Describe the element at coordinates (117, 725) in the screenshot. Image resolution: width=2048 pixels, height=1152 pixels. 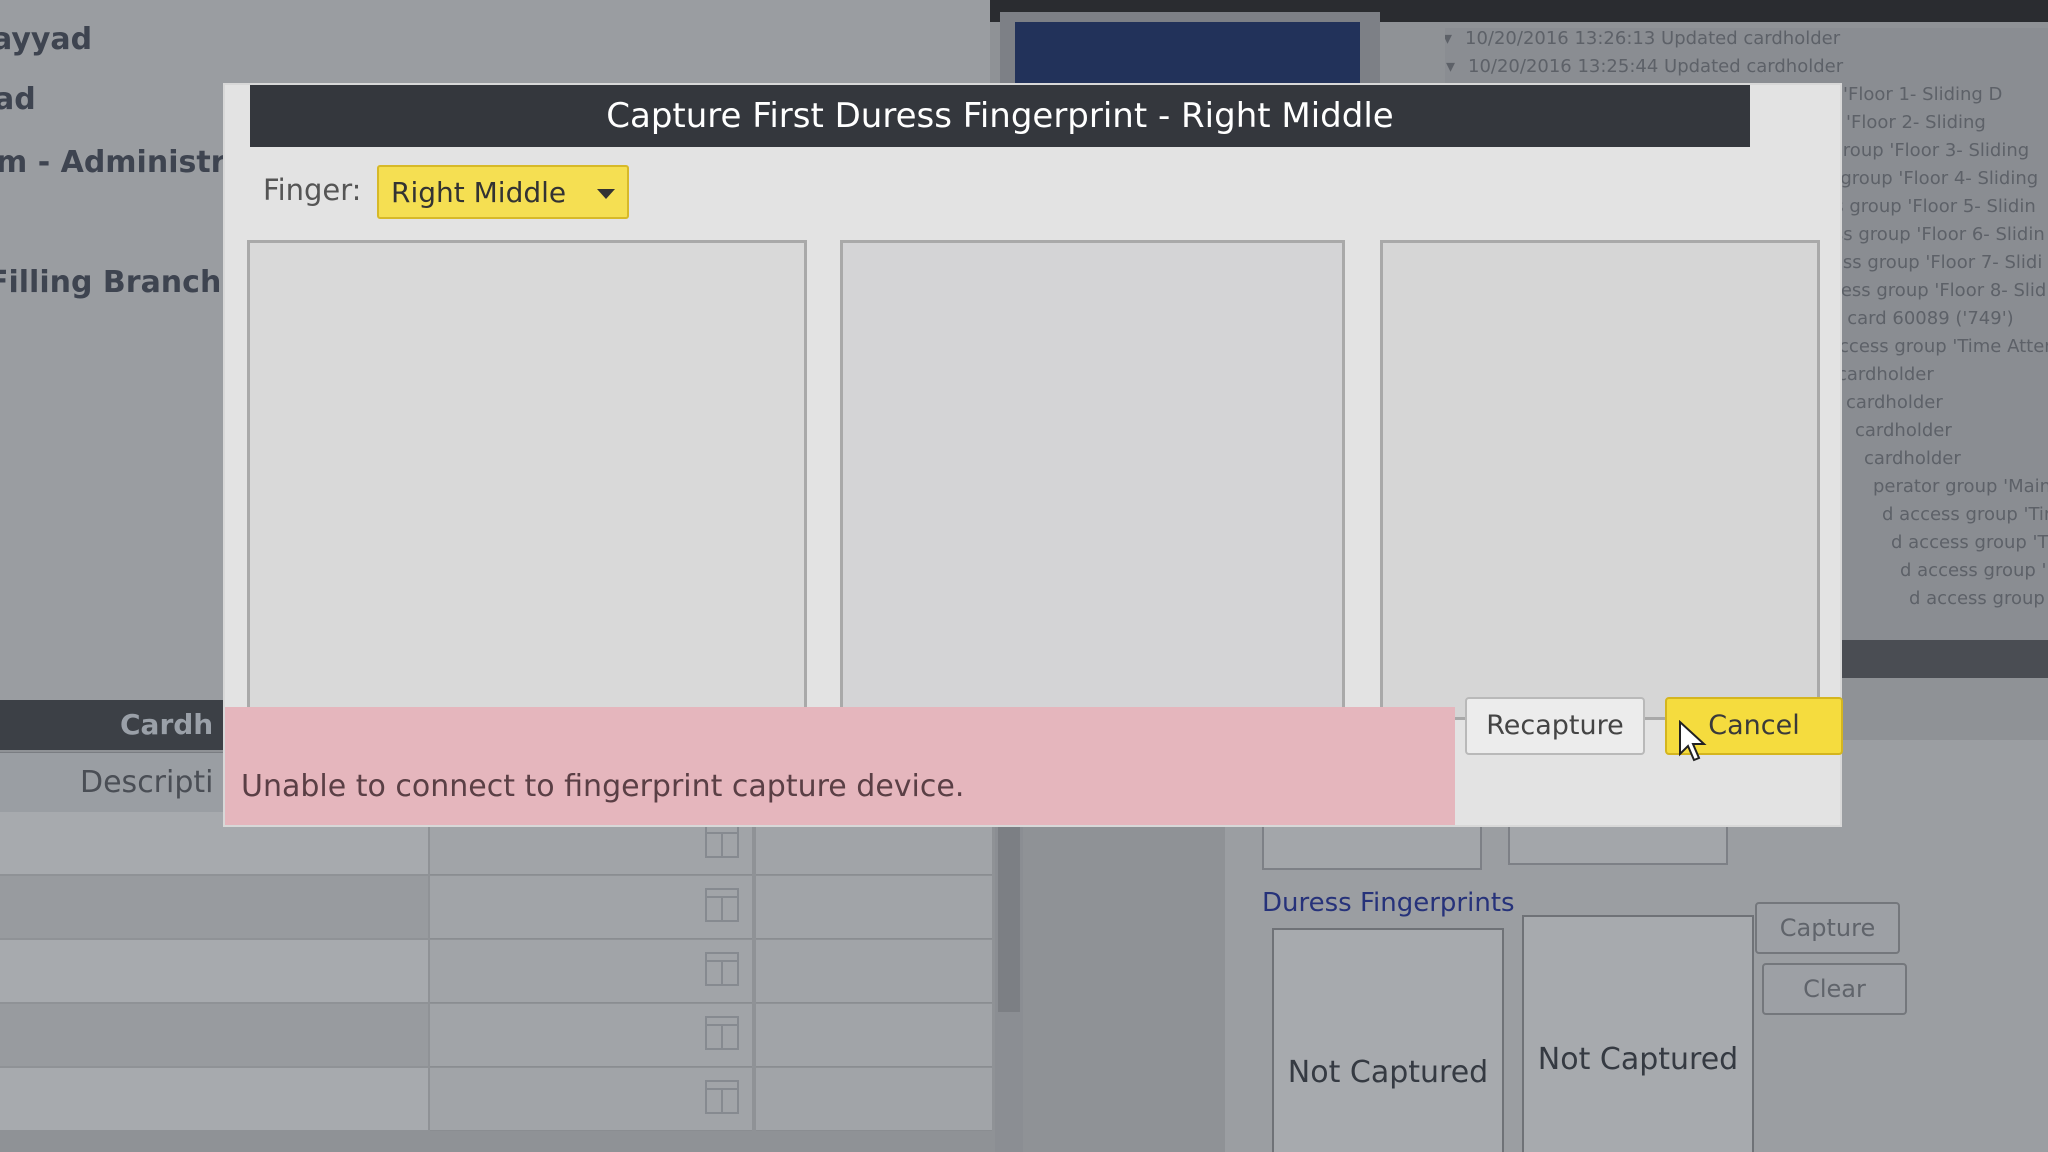
I see `cards-table-header: Cardh` at that location.